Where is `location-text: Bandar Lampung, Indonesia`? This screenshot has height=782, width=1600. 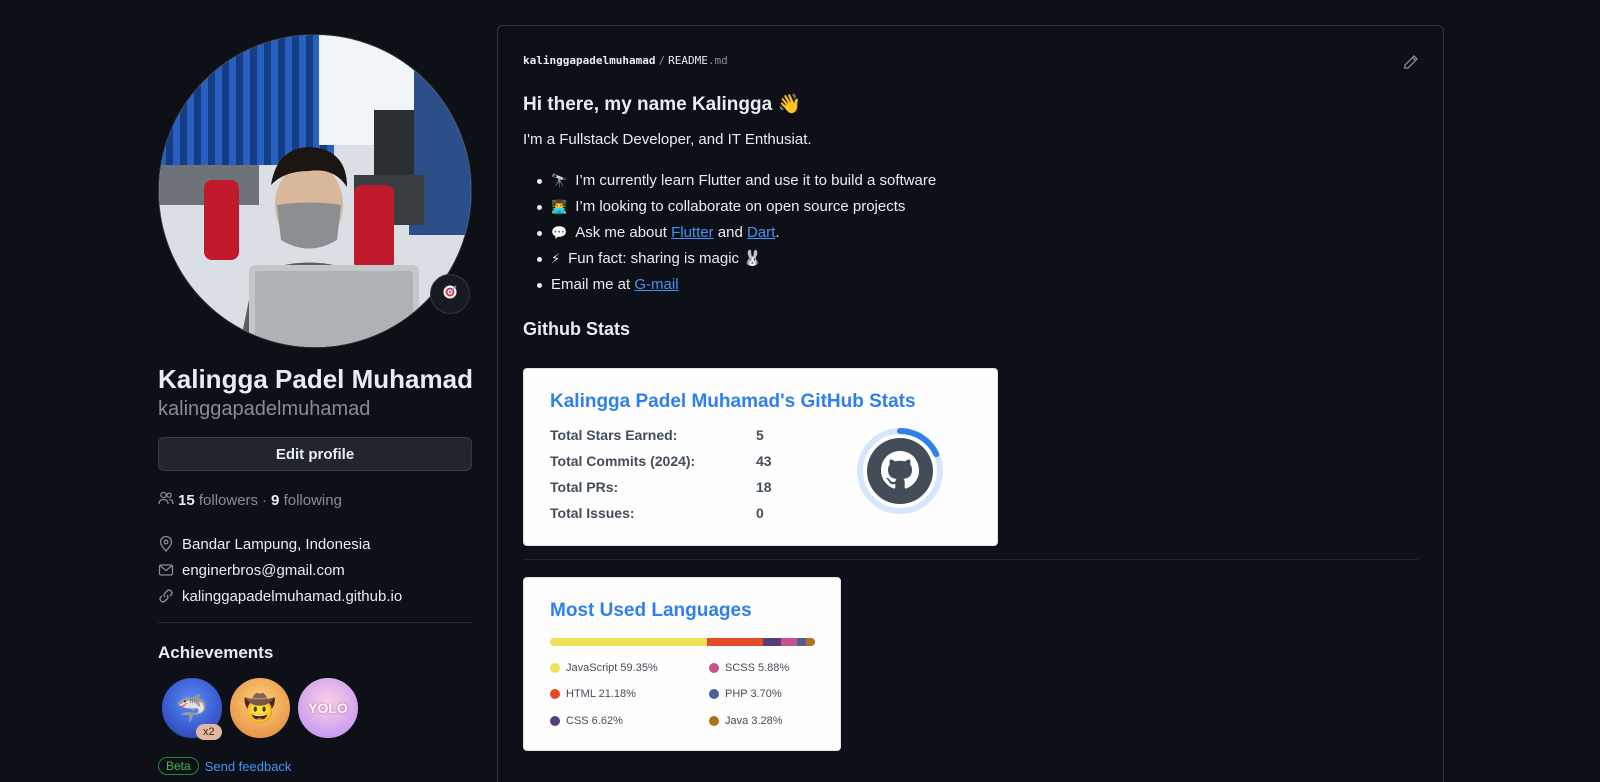
location-text: Bandar Lampung, Indonesia is located at coordinates (276, 544).